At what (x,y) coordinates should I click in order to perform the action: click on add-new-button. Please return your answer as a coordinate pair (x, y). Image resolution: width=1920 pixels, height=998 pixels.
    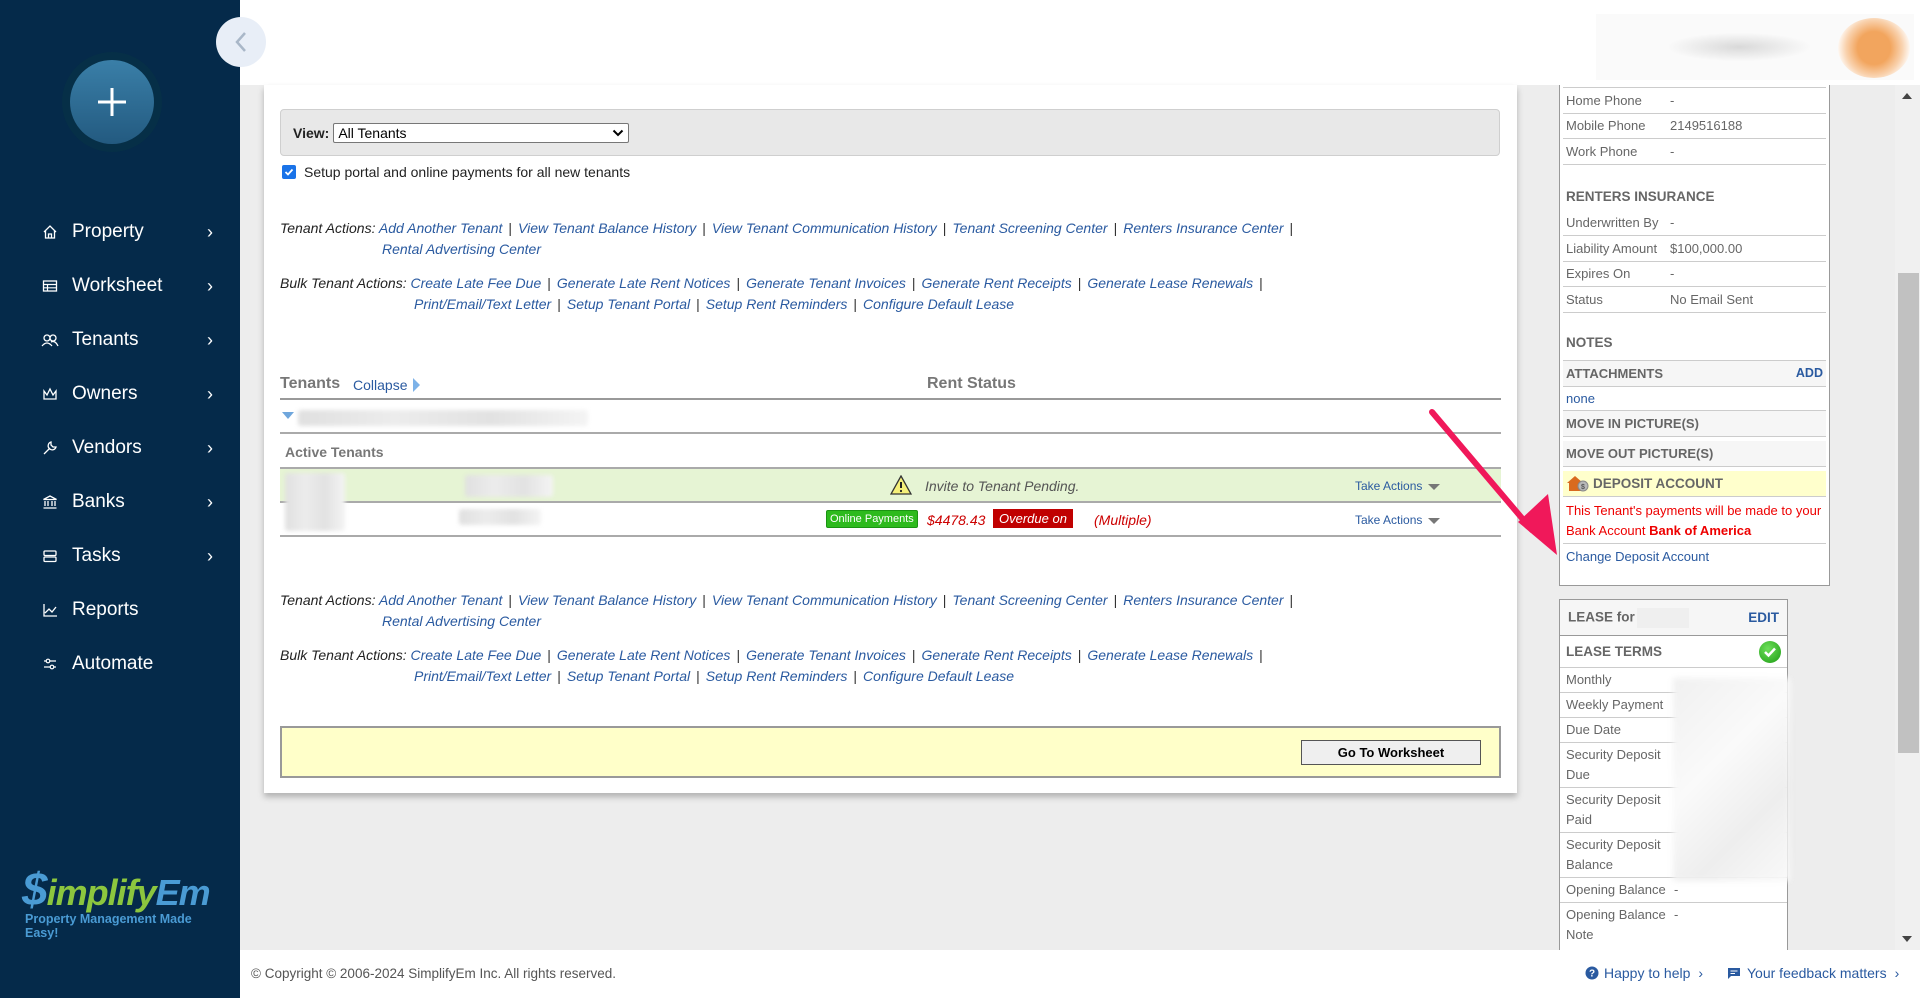
    Looking at the image, I should click on (112, 102).